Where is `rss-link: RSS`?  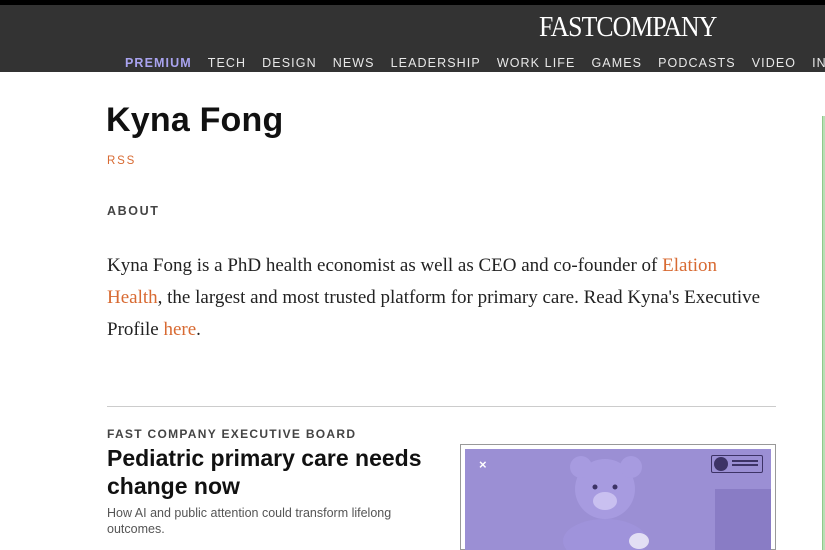 rss-link: RSS is located at coordinates (121, 161).